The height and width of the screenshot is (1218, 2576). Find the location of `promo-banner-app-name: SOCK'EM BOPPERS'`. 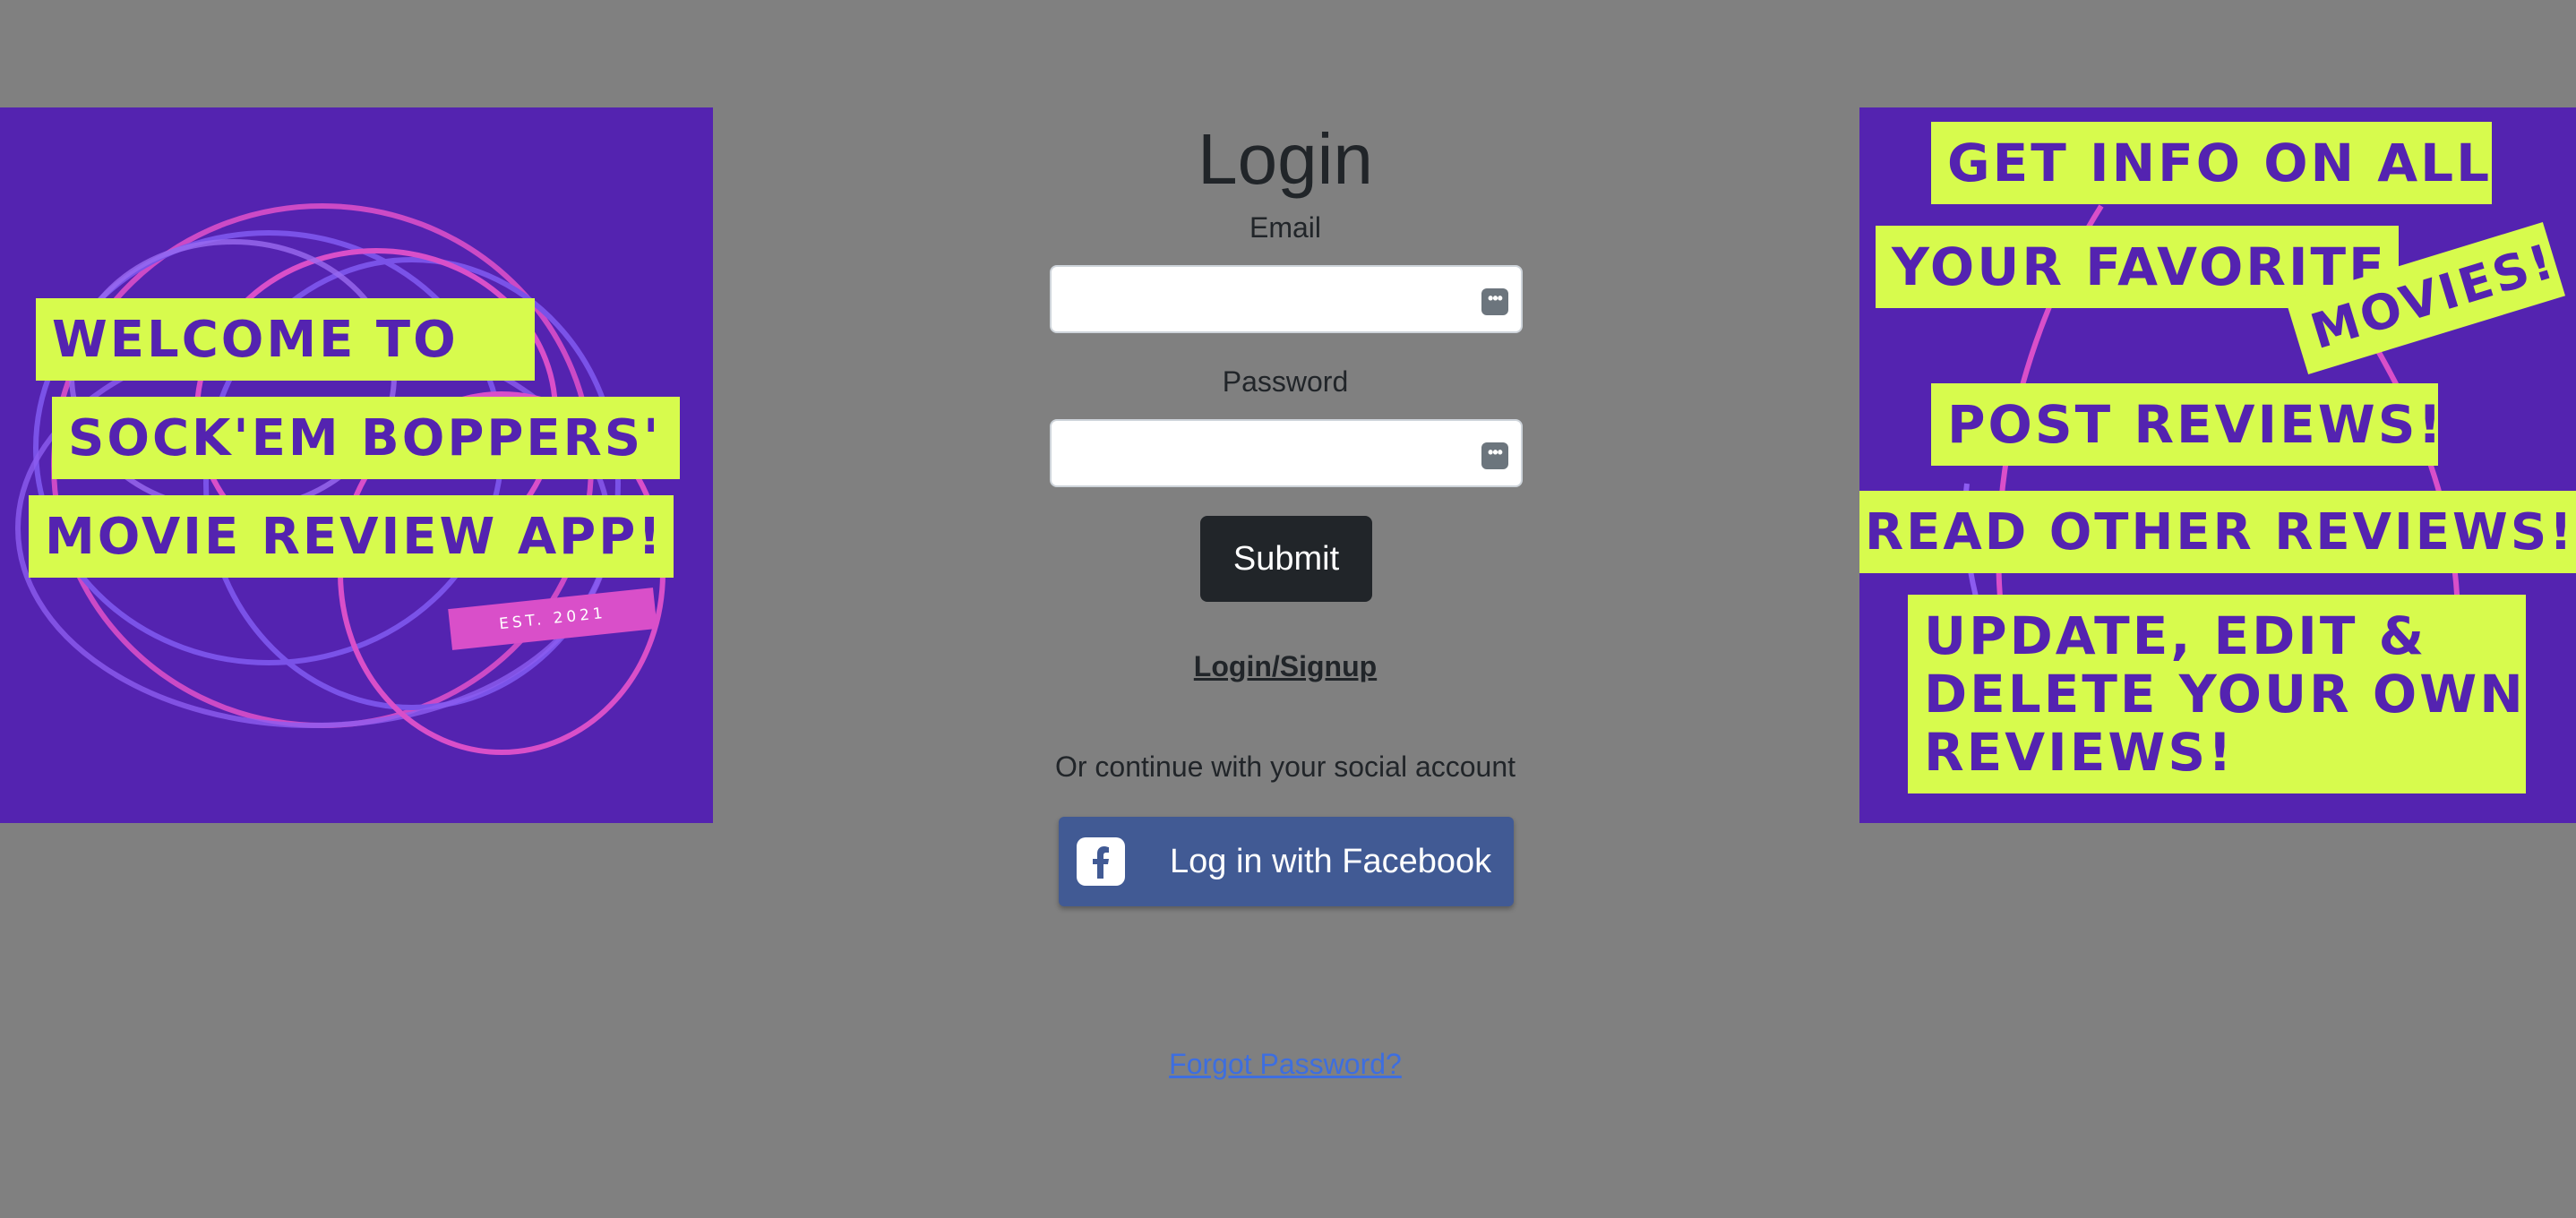

promo-banner-app-name: SOCK'EM BOPPERS' is located at coordinates (366, 438).